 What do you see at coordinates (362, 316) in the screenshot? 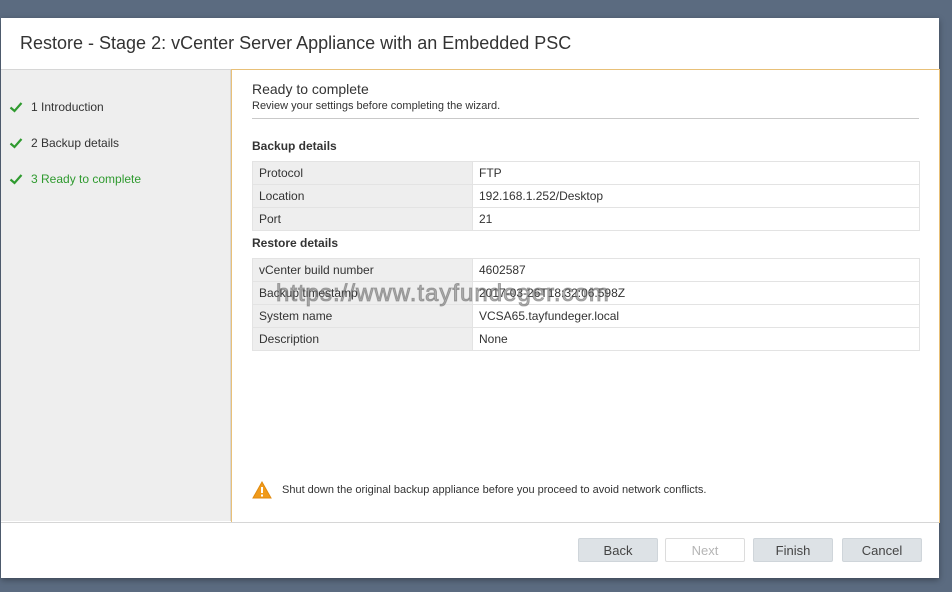
I see `row-key: System name` at bounding box center [362, 316].